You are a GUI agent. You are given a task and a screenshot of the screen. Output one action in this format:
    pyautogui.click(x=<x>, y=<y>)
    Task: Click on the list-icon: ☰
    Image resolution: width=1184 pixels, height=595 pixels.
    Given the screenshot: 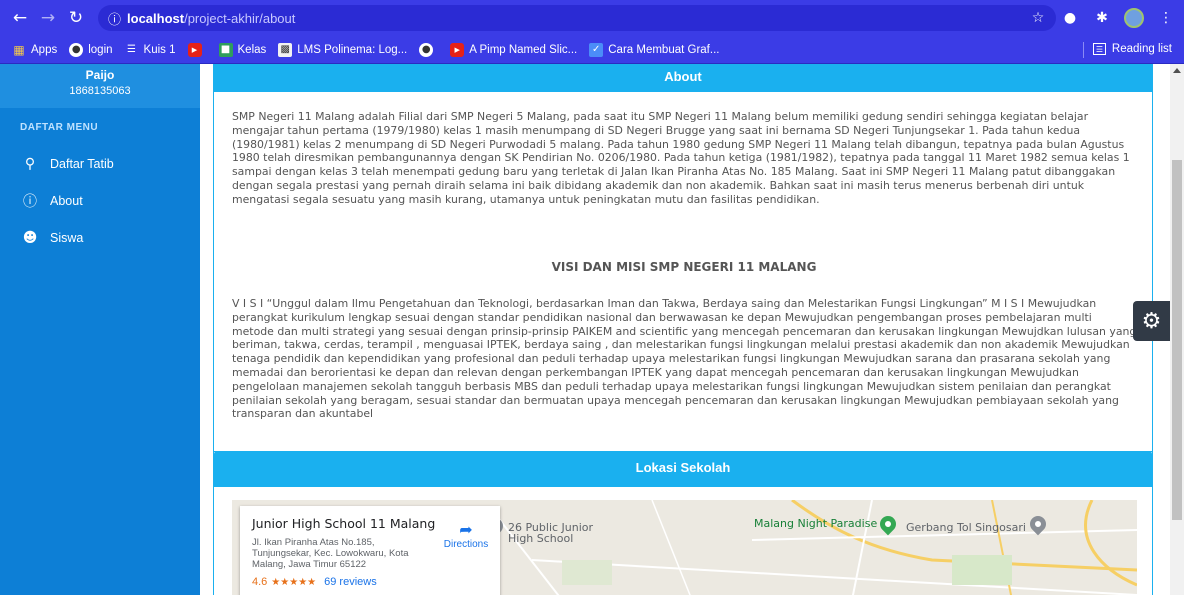 What is the action you would take?
    pyautogui.click(x=132, y=49)
    